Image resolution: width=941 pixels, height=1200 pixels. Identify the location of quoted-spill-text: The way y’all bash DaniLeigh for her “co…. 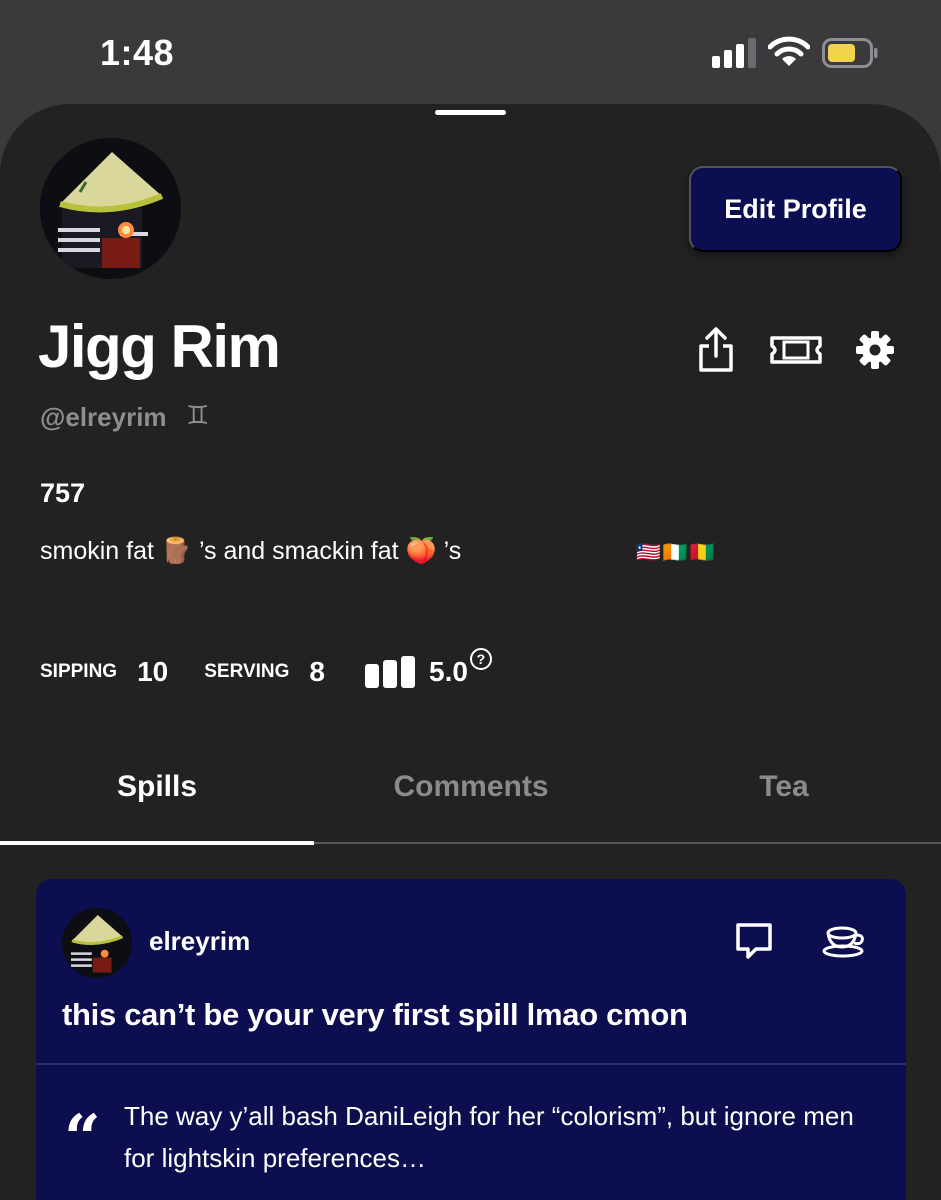
(504, 1137).